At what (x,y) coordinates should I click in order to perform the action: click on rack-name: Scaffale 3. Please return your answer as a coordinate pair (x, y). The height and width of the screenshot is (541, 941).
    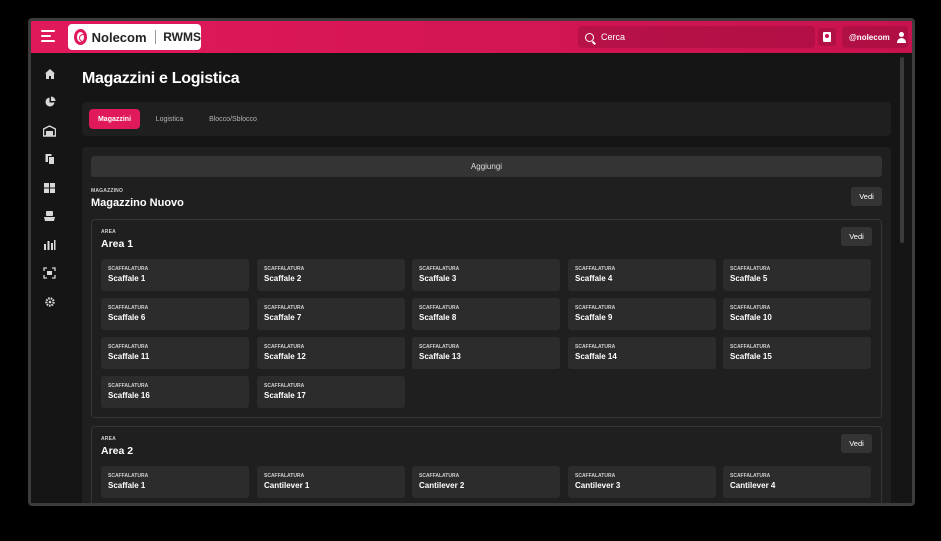
    Looking at the image, I should click on (438, 278).